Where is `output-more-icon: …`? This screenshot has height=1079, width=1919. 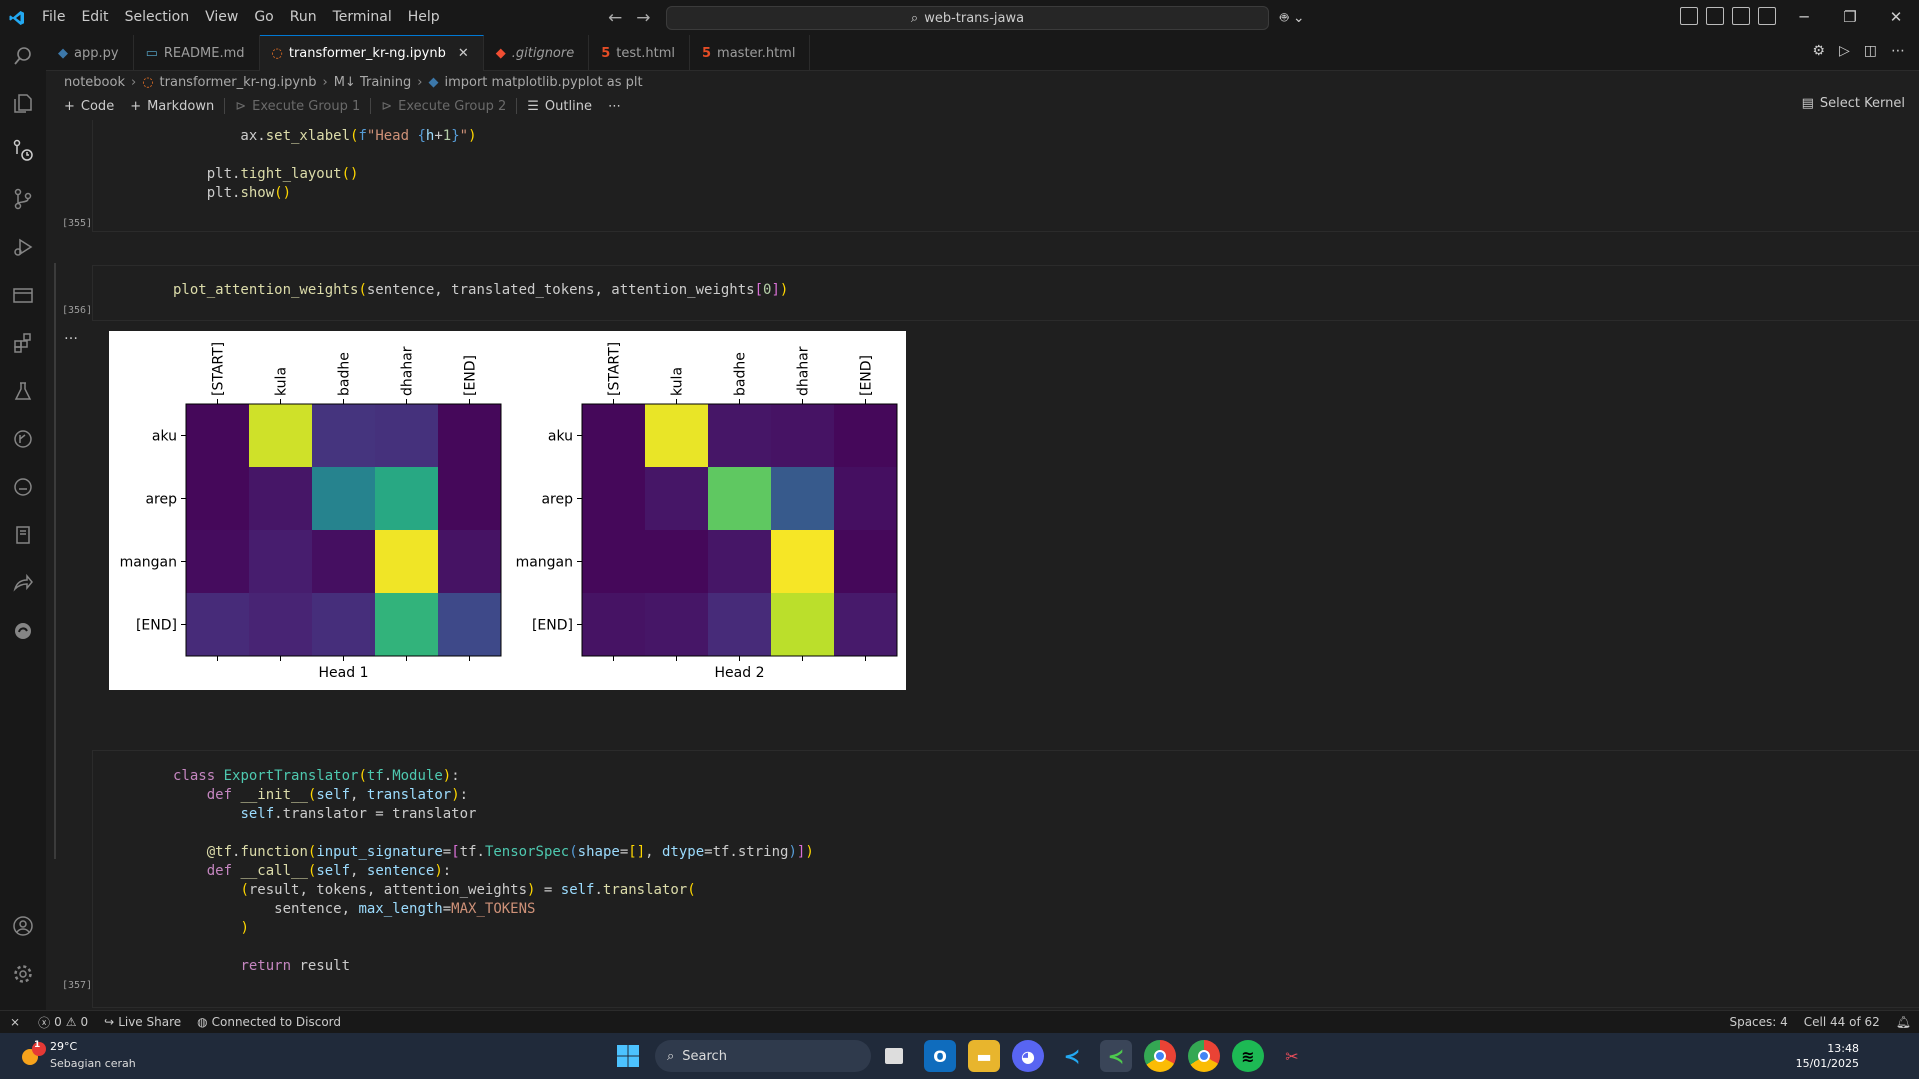
output-more-icon: … is located at coordinates (71, 335).